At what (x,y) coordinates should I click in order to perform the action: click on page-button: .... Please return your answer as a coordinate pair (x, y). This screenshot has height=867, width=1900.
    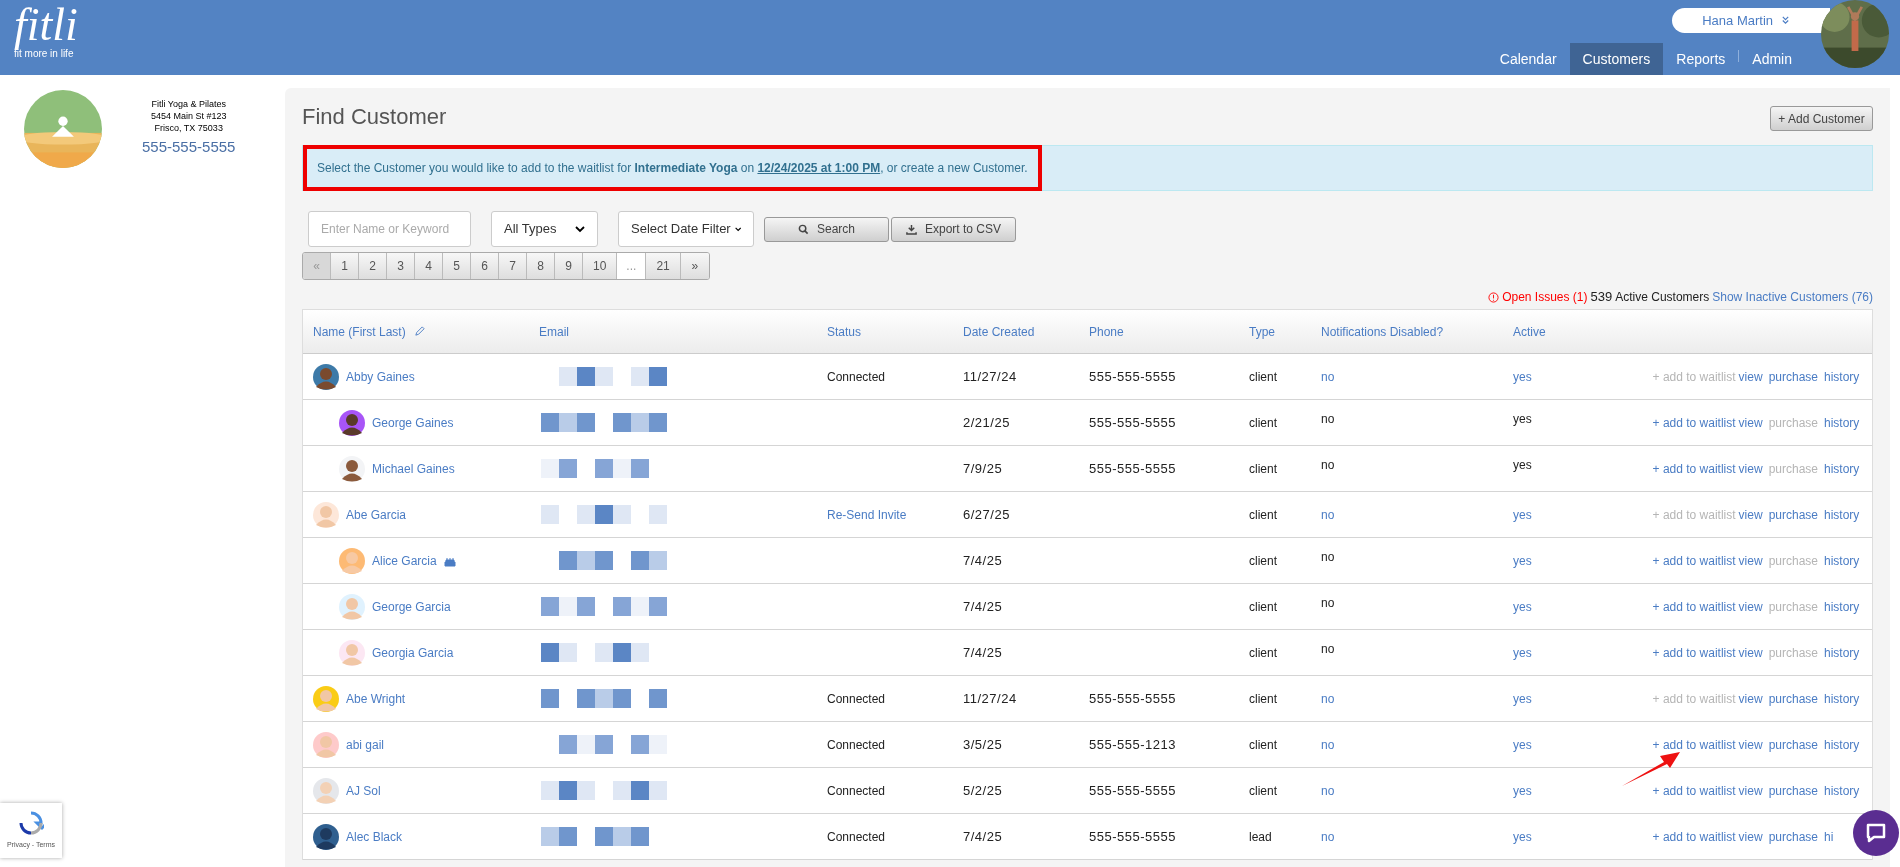
    Looking at the image, I should click on (632, 266).